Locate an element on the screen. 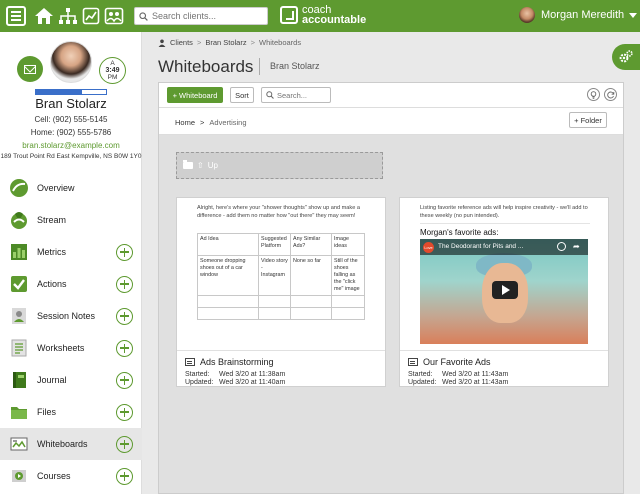  client-avatar is located at coordinates (71, 62).